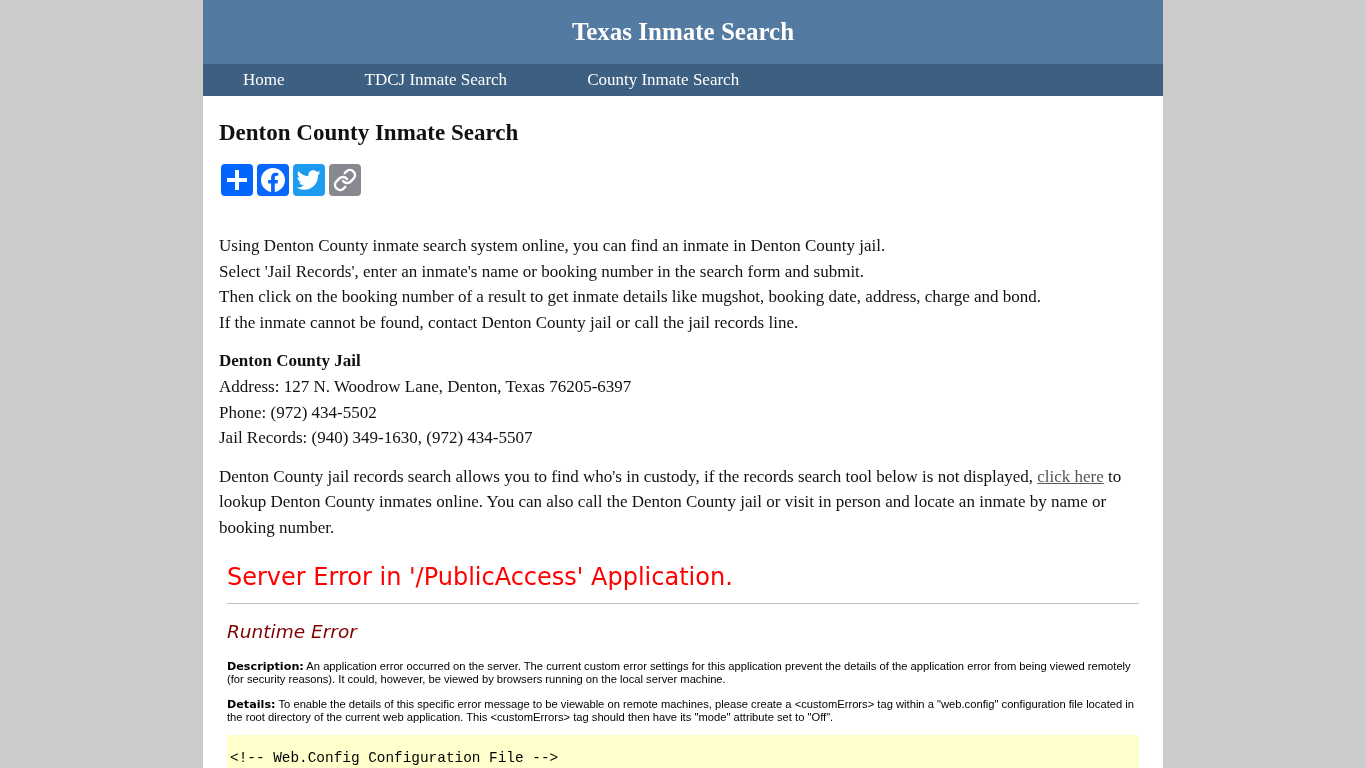 Image resolution: width=1366 pixels, height=768 pixels. What do you see at coordinates (290, 361) in the screenshot?
I see `jail-name: Denton County Jail` at bounding box center [290, 361].